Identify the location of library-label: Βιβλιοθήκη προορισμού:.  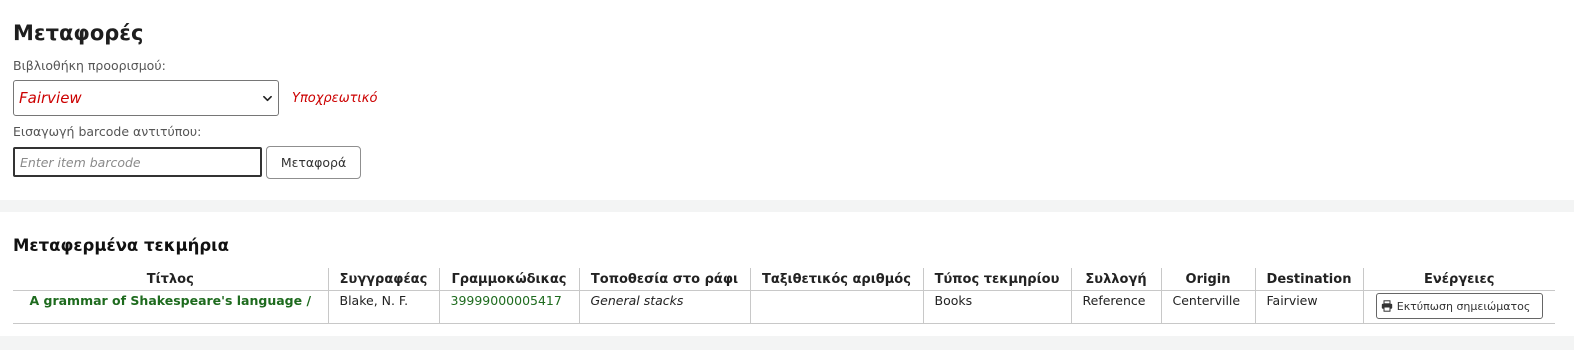
(89, 65).